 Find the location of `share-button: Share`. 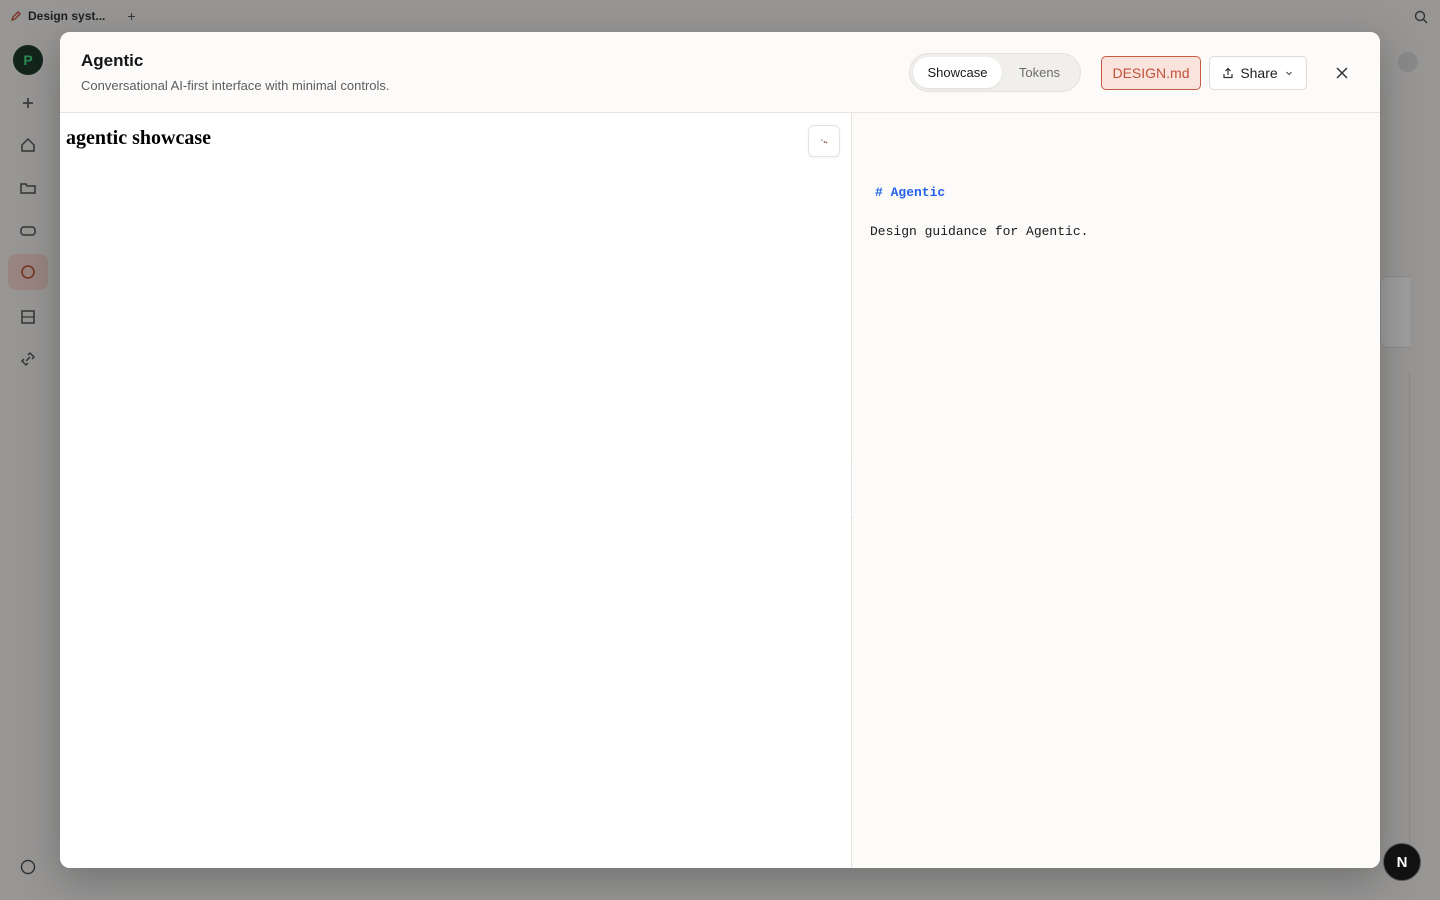

share-button: Share is located at coordinates (1258, 73).